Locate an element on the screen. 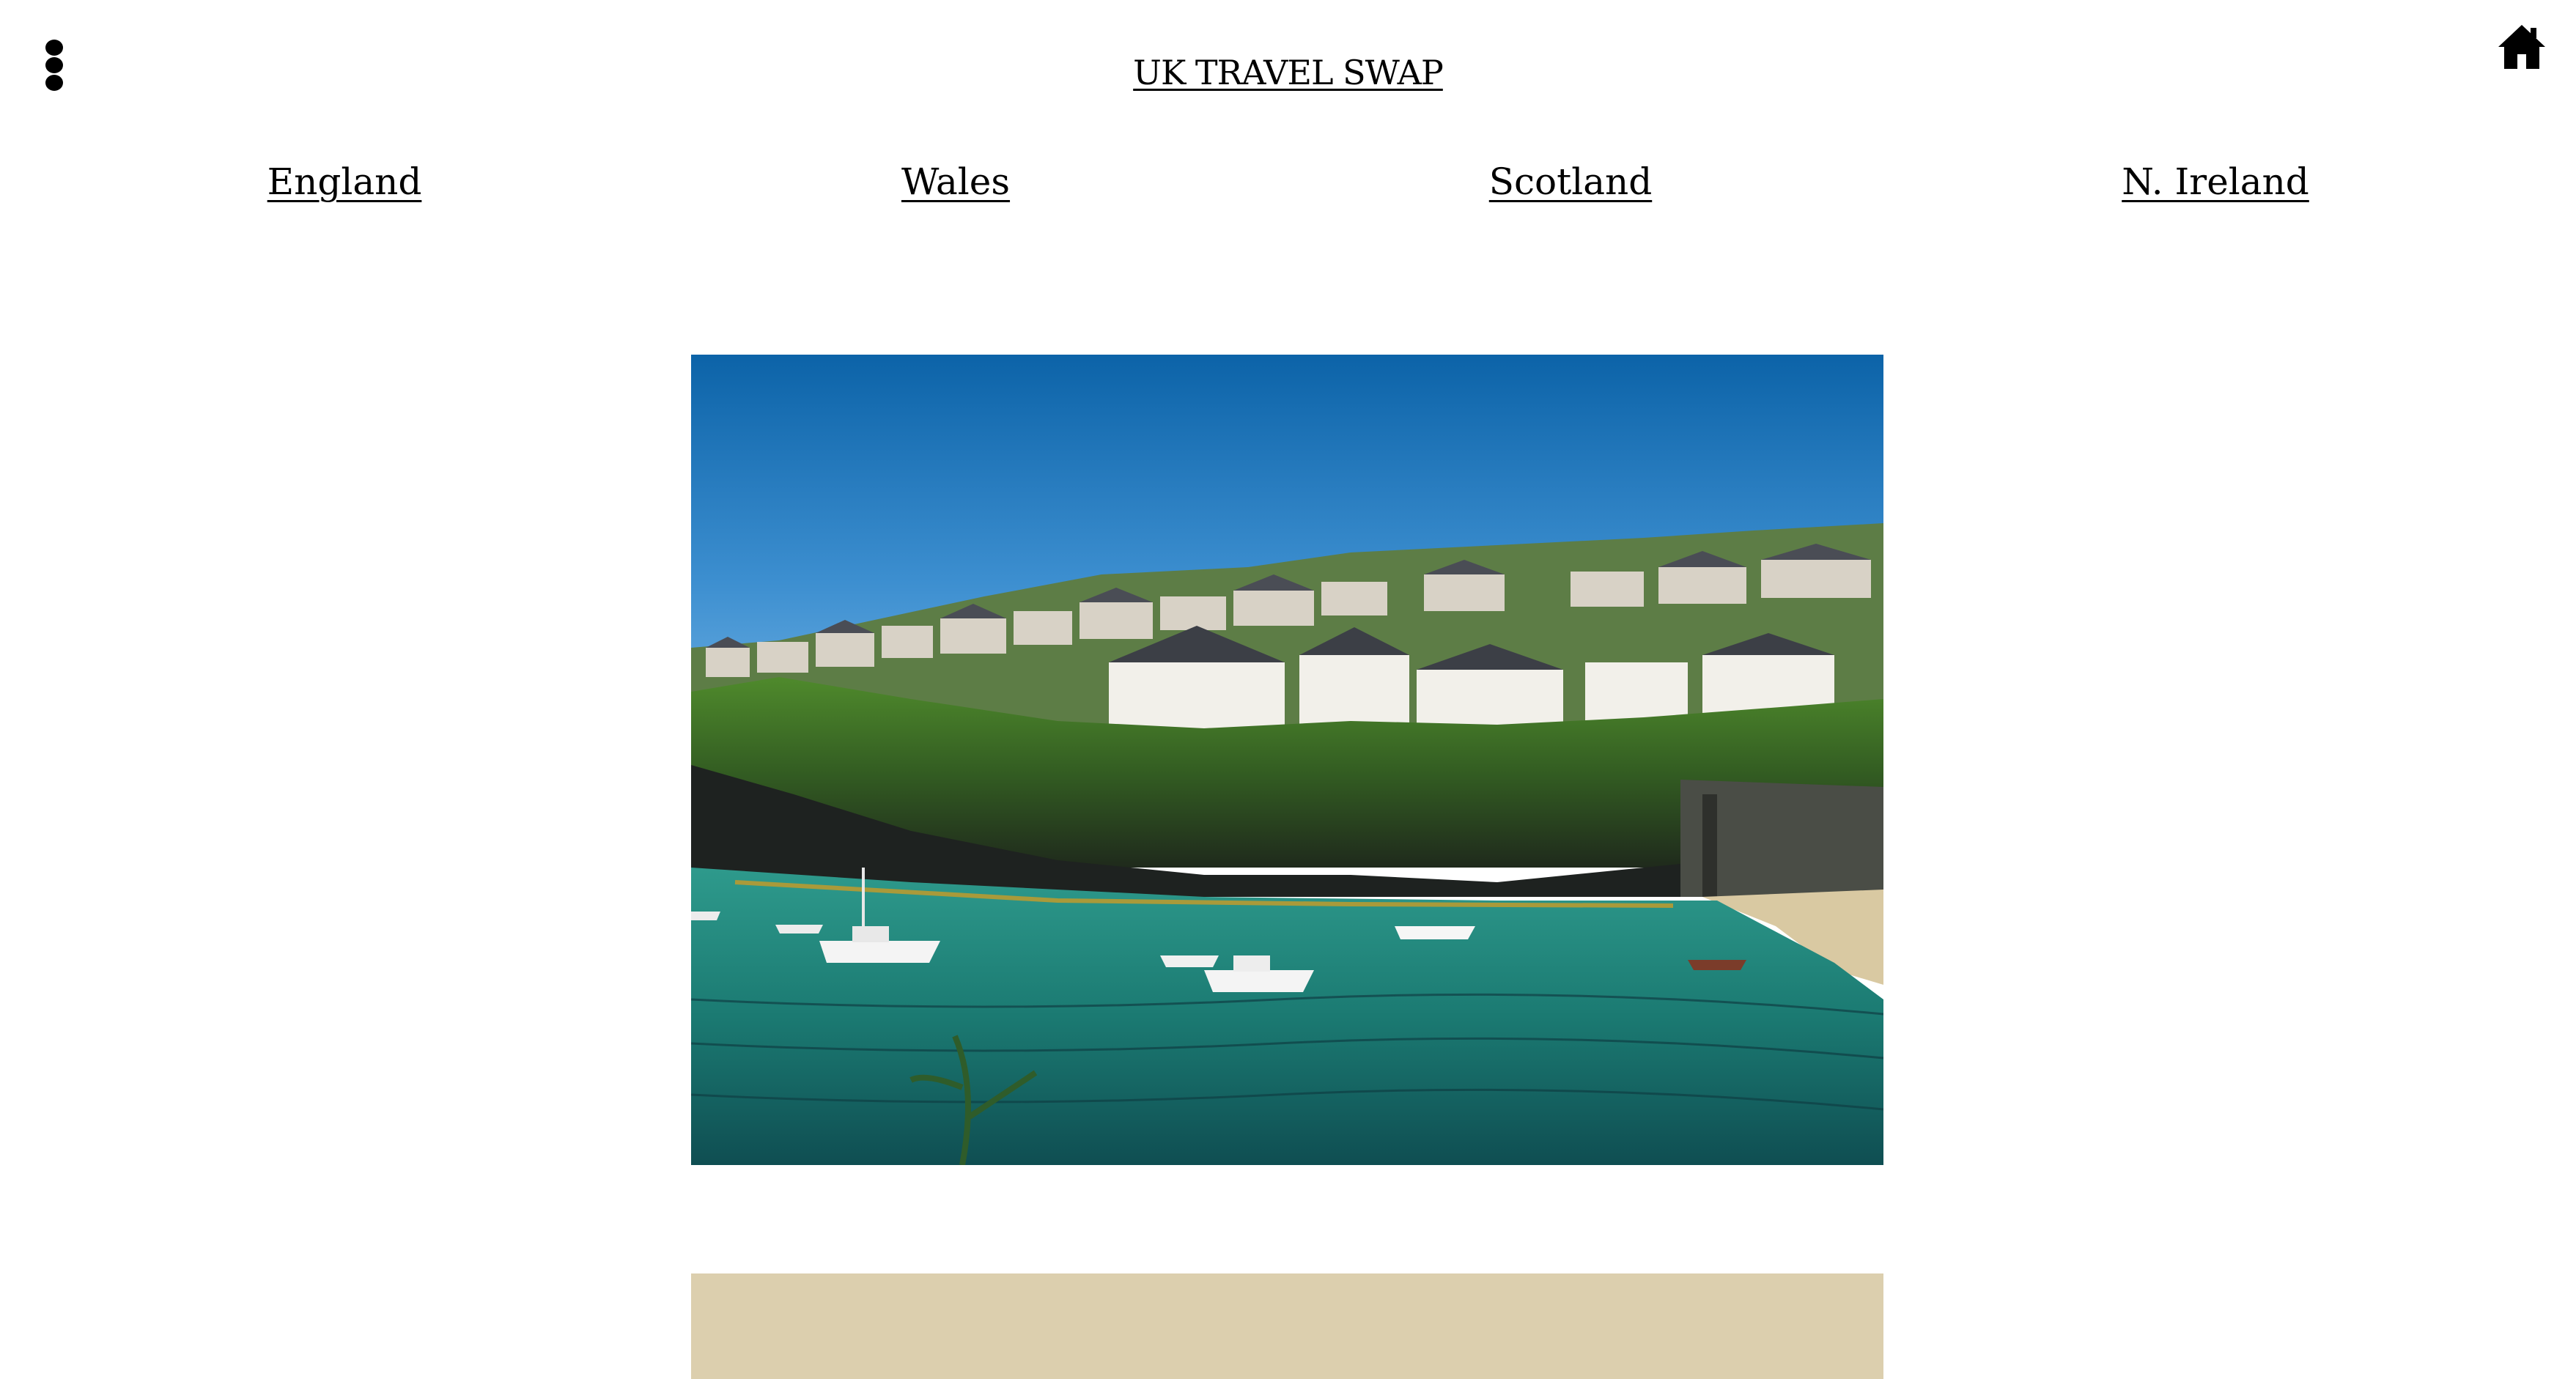 This screenshot has width=2576, height=1379. content-card is located at coordinates (1287, 1326).